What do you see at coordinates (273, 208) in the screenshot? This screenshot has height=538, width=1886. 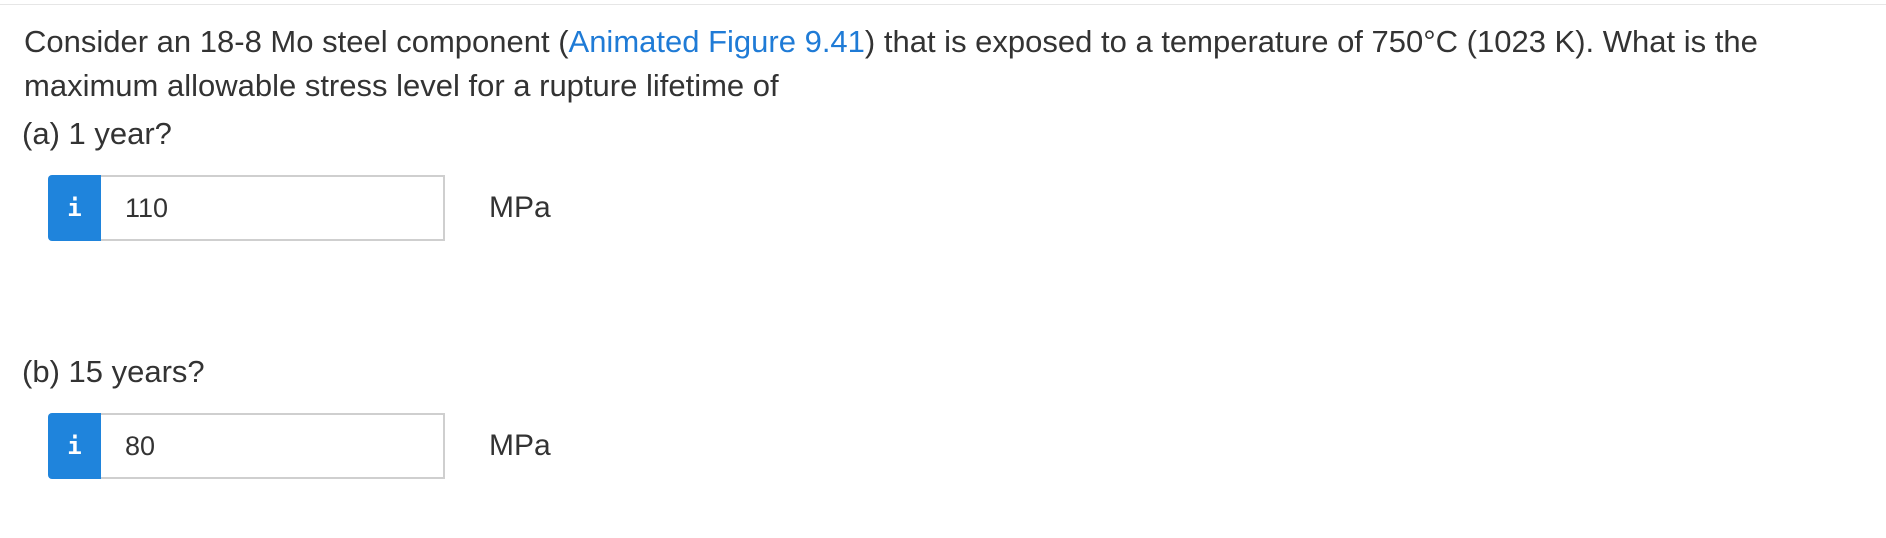 I see `part-a-answer-input` at bounding box center [273, 208].